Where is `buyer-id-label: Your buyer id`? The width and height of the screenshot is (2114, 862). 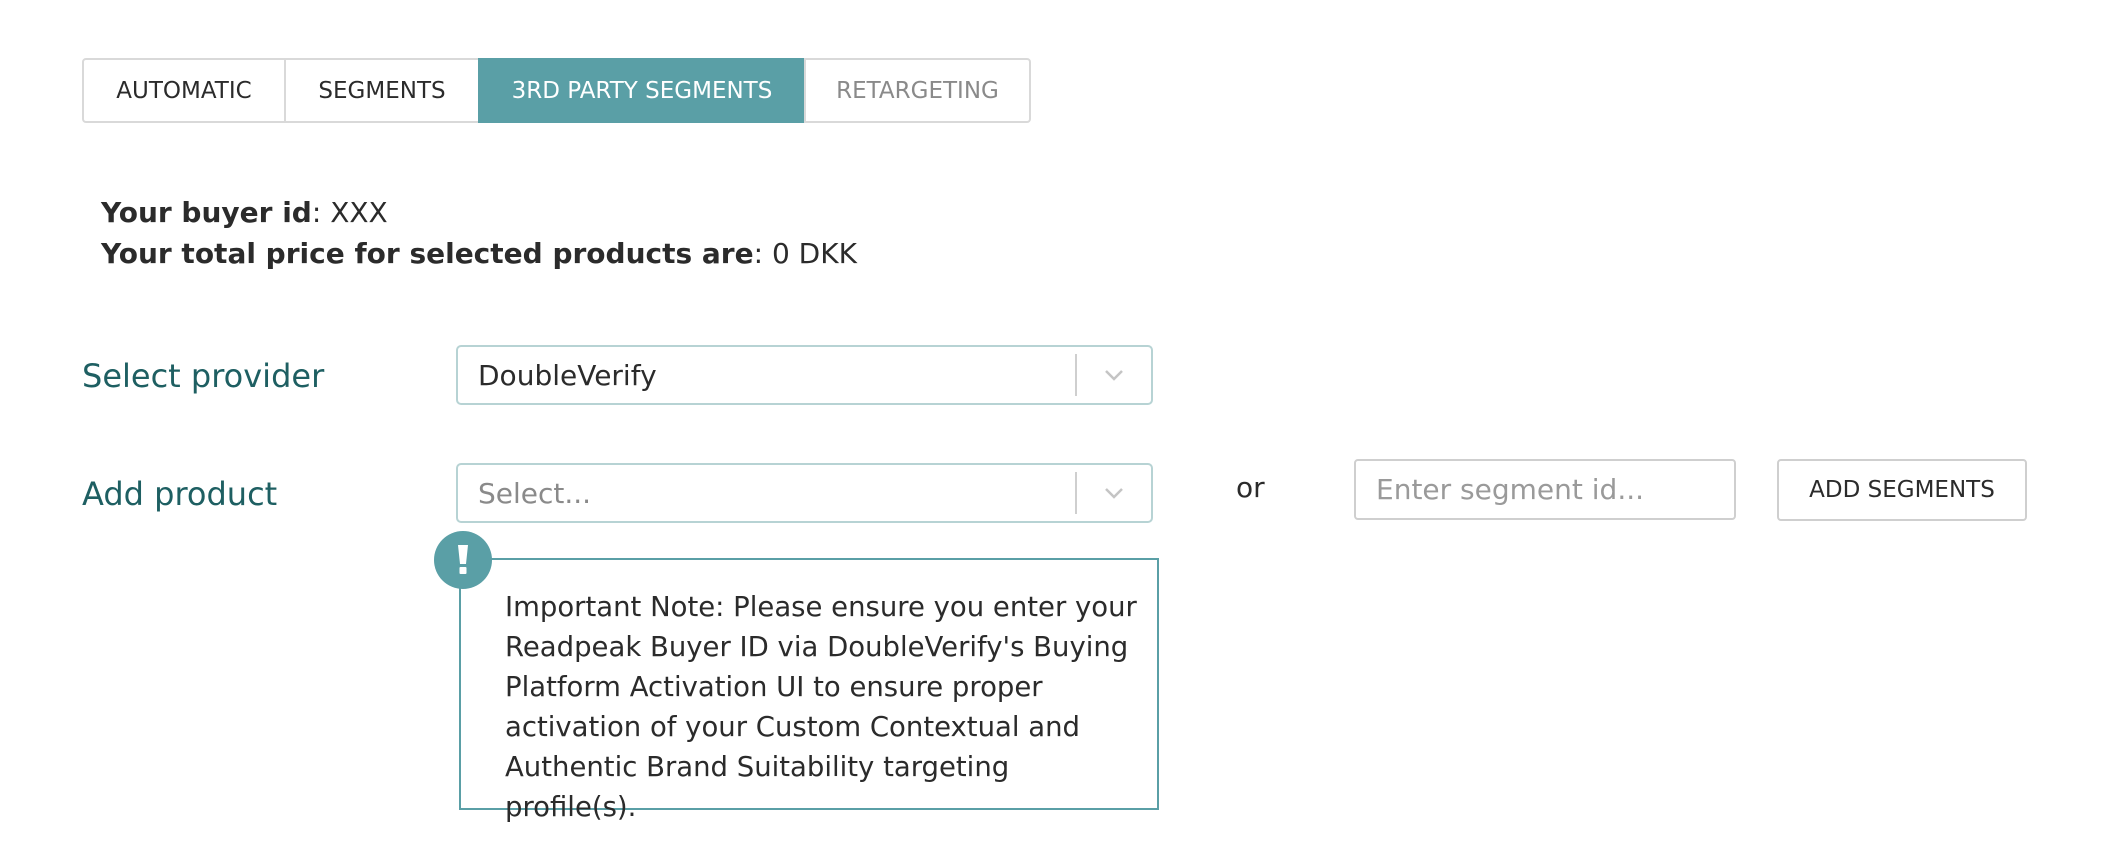
buyer-id-label: Your buyer id is located at coordinates (206, 212).